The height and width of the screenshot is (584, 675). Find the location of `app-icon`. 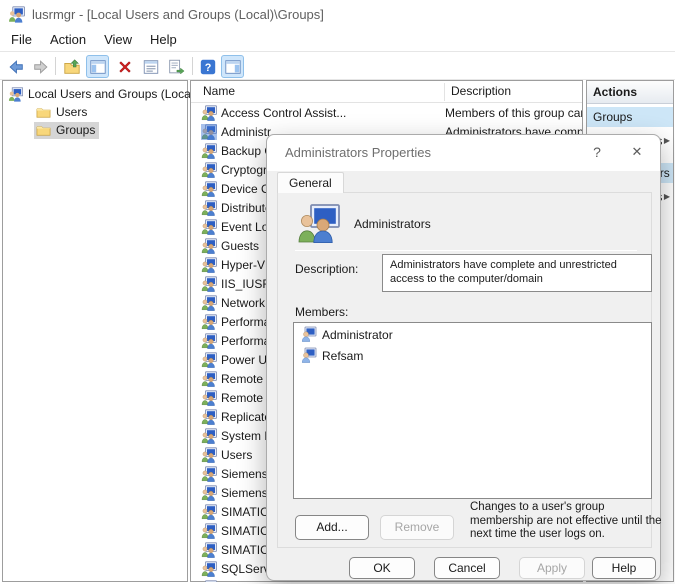

app-icon is located at coordinates (17, 14).